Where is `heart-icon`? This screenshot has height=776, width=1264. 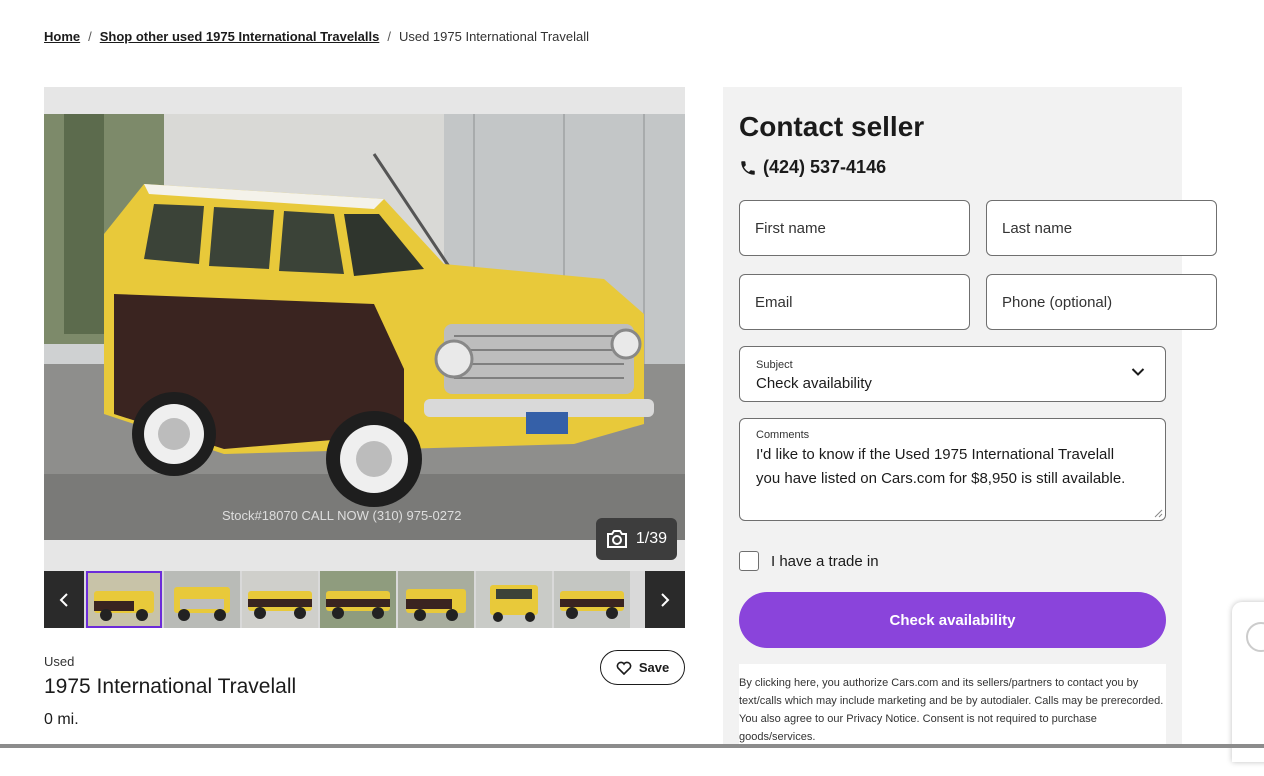
heart-icon is located at coordinates (624, 668).